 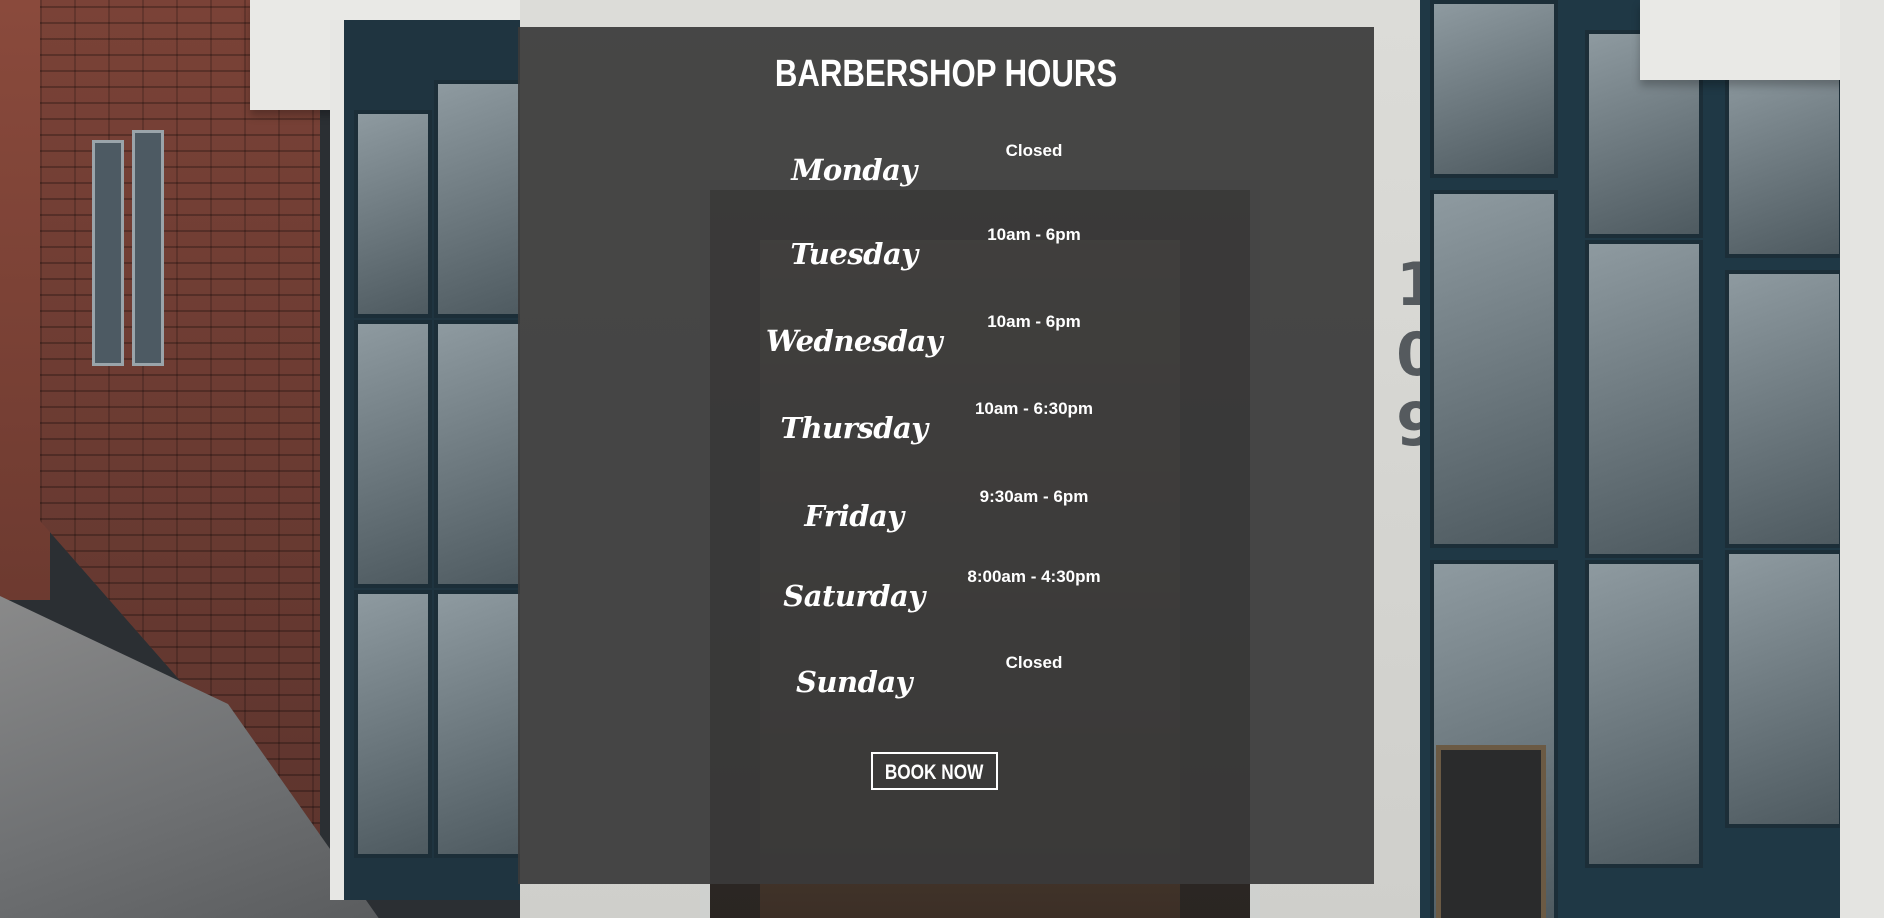 What do you see at coordinates (854, 516) in the screenshot?
I see `day-name: Friday` at bounding box center [854, 516].